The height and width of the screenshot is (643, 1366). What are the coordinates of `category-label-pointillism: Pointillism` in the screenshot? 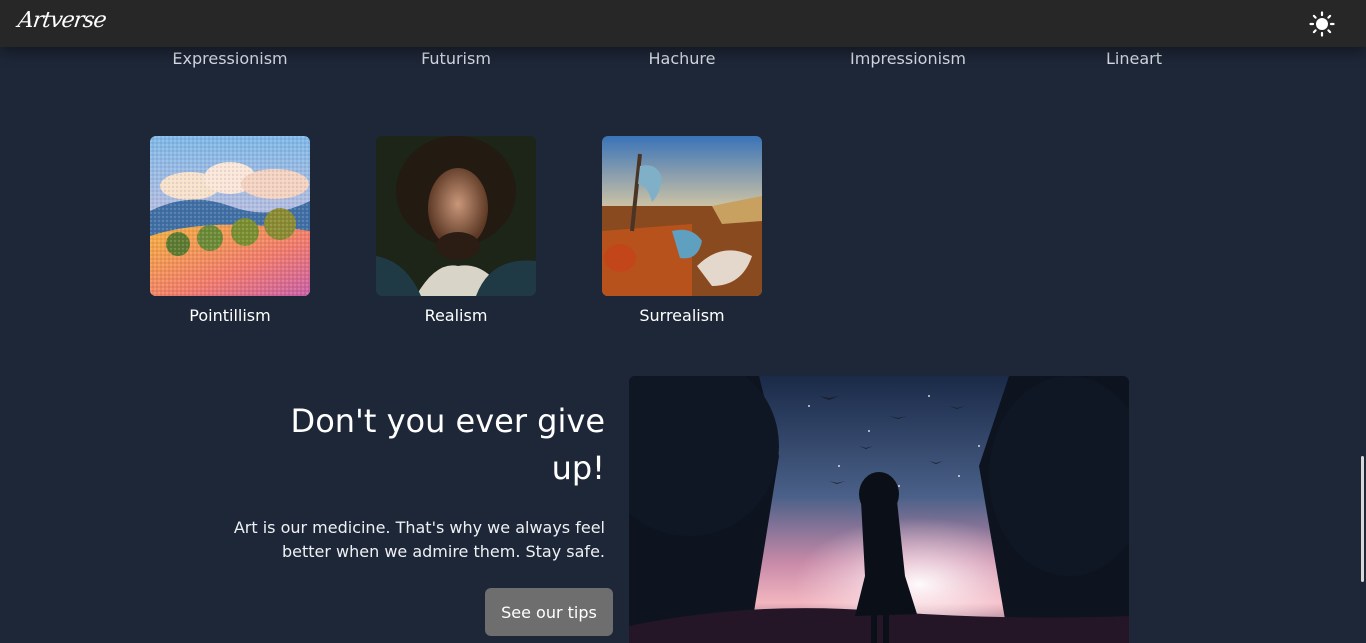 It's located at (230, 315).